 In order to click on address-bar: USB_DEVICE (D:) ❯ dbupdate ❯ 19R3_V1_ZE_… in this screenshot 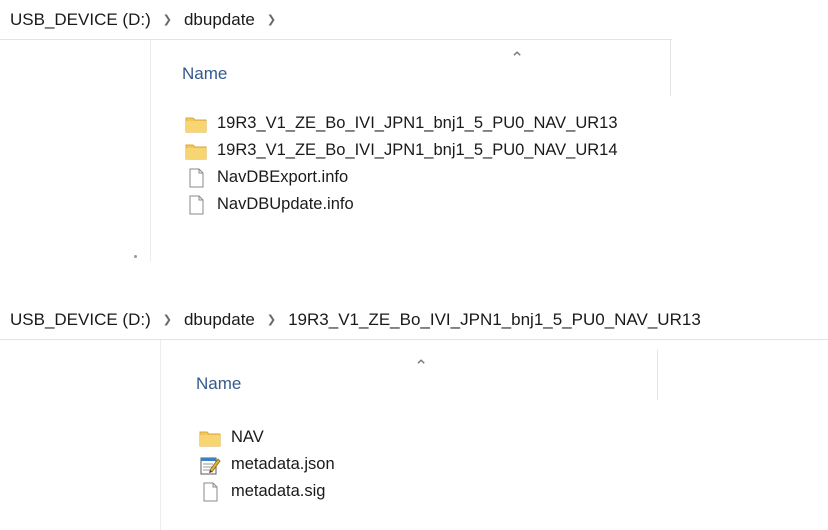, I will do `click(414, 320)`.